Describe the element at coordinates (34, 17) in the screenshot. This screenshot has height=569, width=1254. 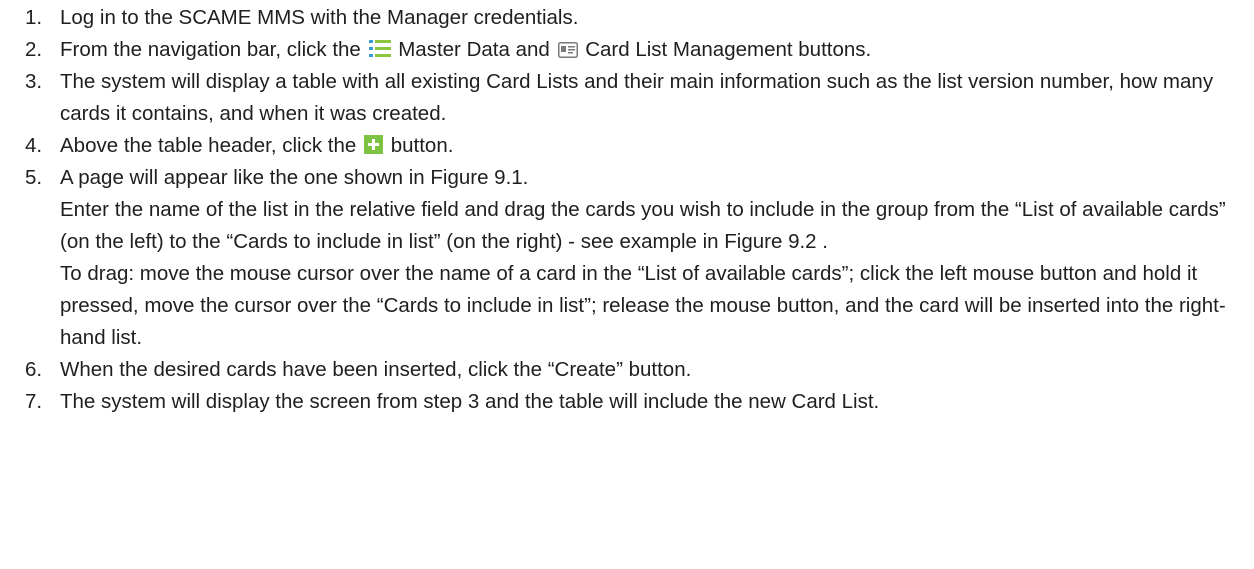
I see `step-number: 1.` at that location.